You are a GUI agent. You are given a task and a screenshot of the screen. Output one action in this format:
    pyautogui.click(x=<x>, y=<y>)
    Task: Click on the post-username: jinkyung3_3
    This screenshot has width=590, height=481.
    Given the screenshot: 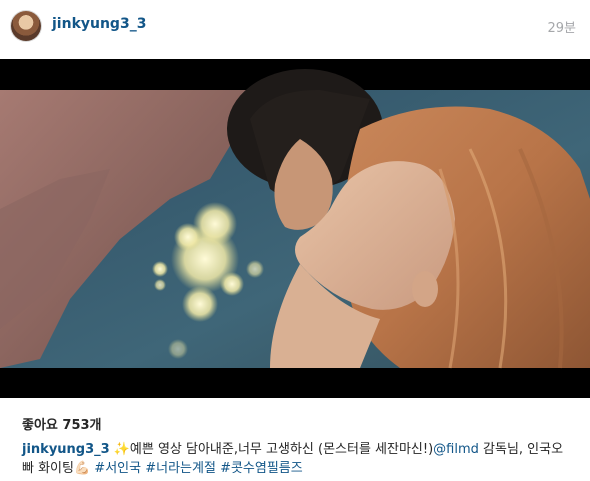 What is the action you would take?
    pyautogui.click(x=99, y=24)
    